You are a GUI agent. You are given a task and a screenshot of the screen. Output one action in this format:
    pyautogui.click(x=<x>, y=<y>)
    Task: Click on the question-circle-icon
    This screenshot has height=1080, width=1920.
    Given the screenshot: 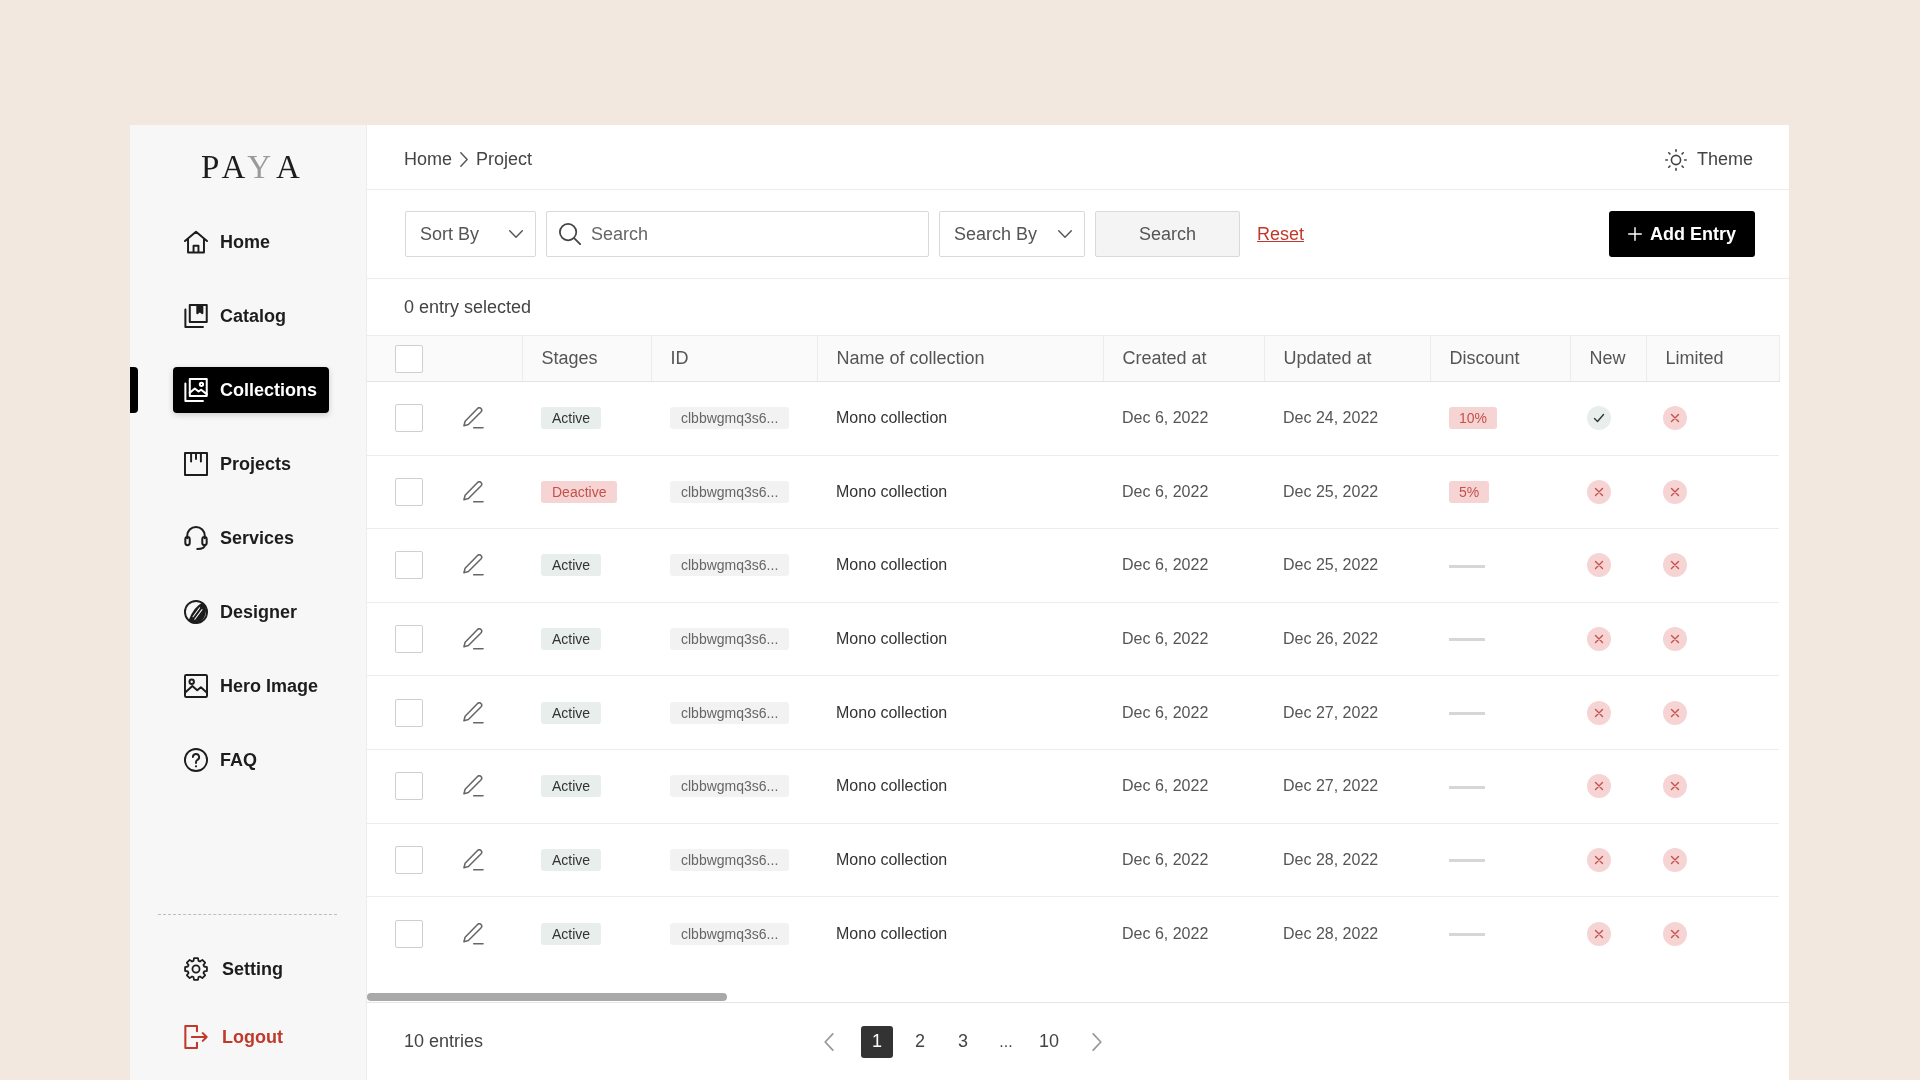 What is the action you would take?
    pyautogui.click(x=196, y=760)
    